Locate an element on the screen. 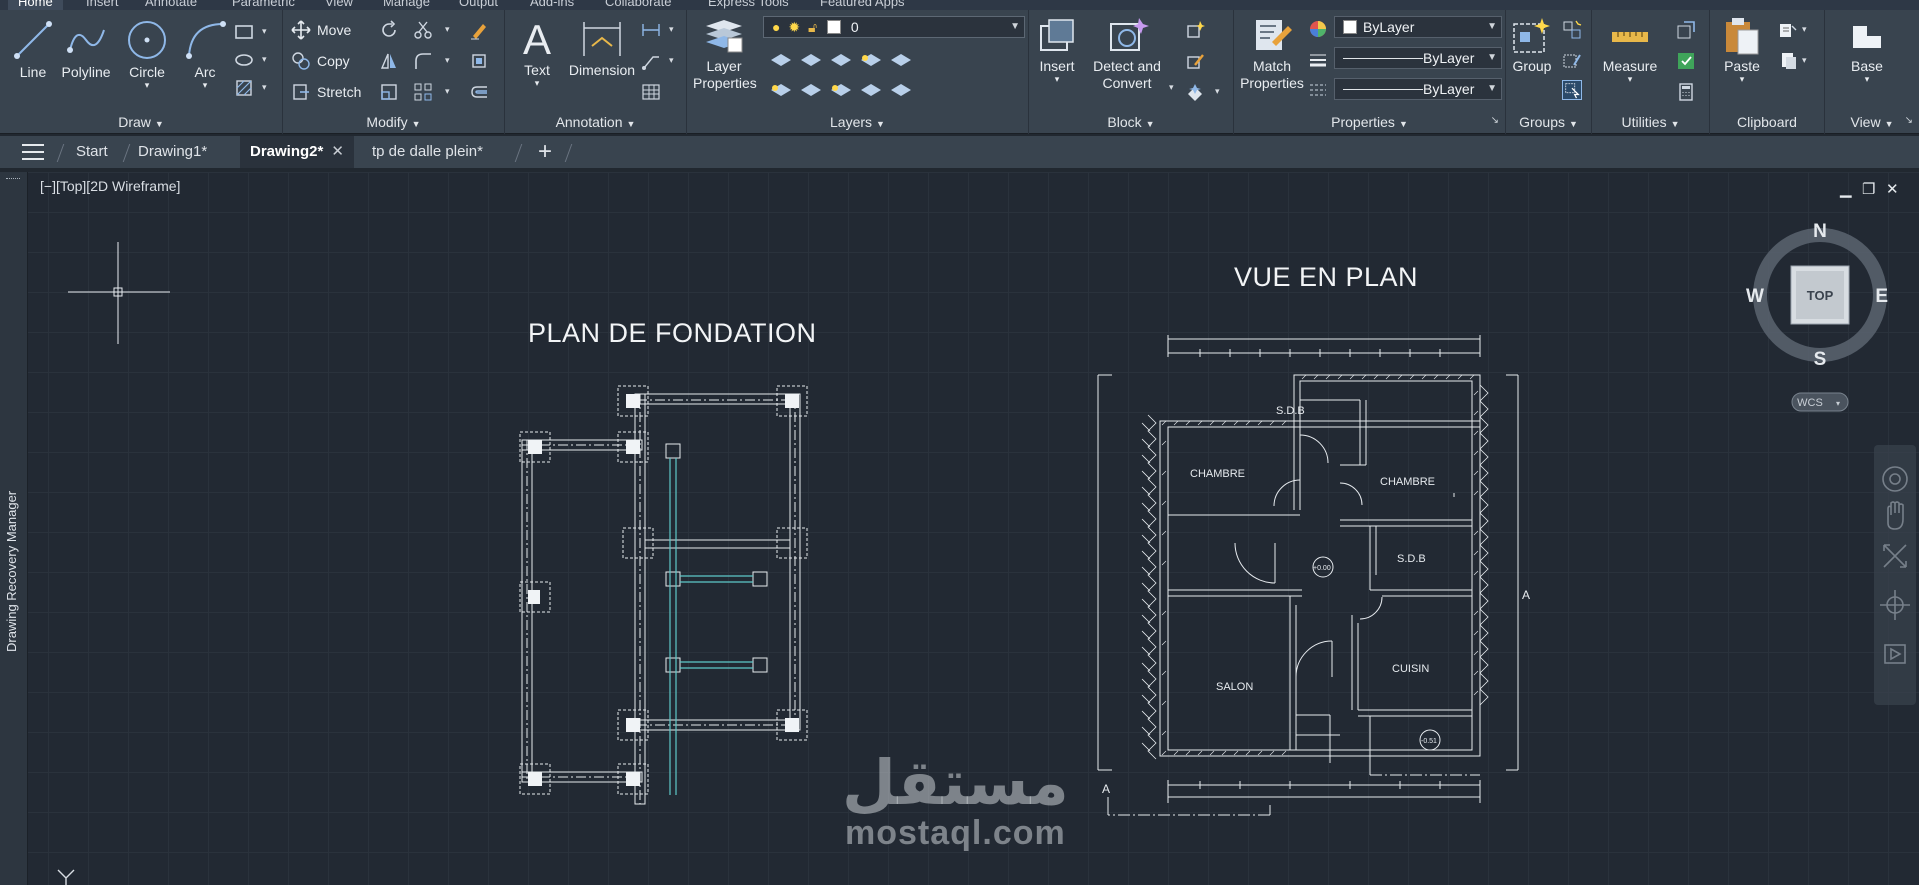 Image resolution: width=1919 pixels, height=885 pixels. steering-wheel-icon is located at coordinates (1895, 479).